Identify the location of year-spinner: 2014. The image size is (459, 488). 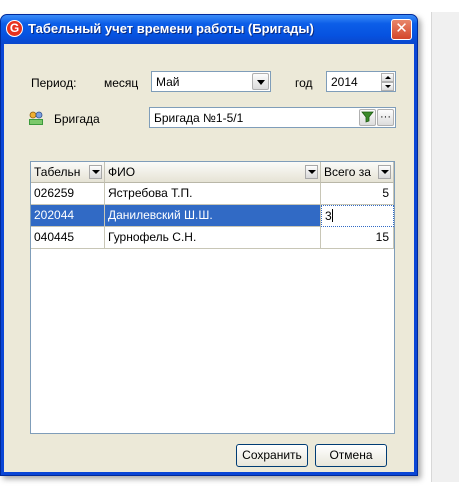
(361, 81).